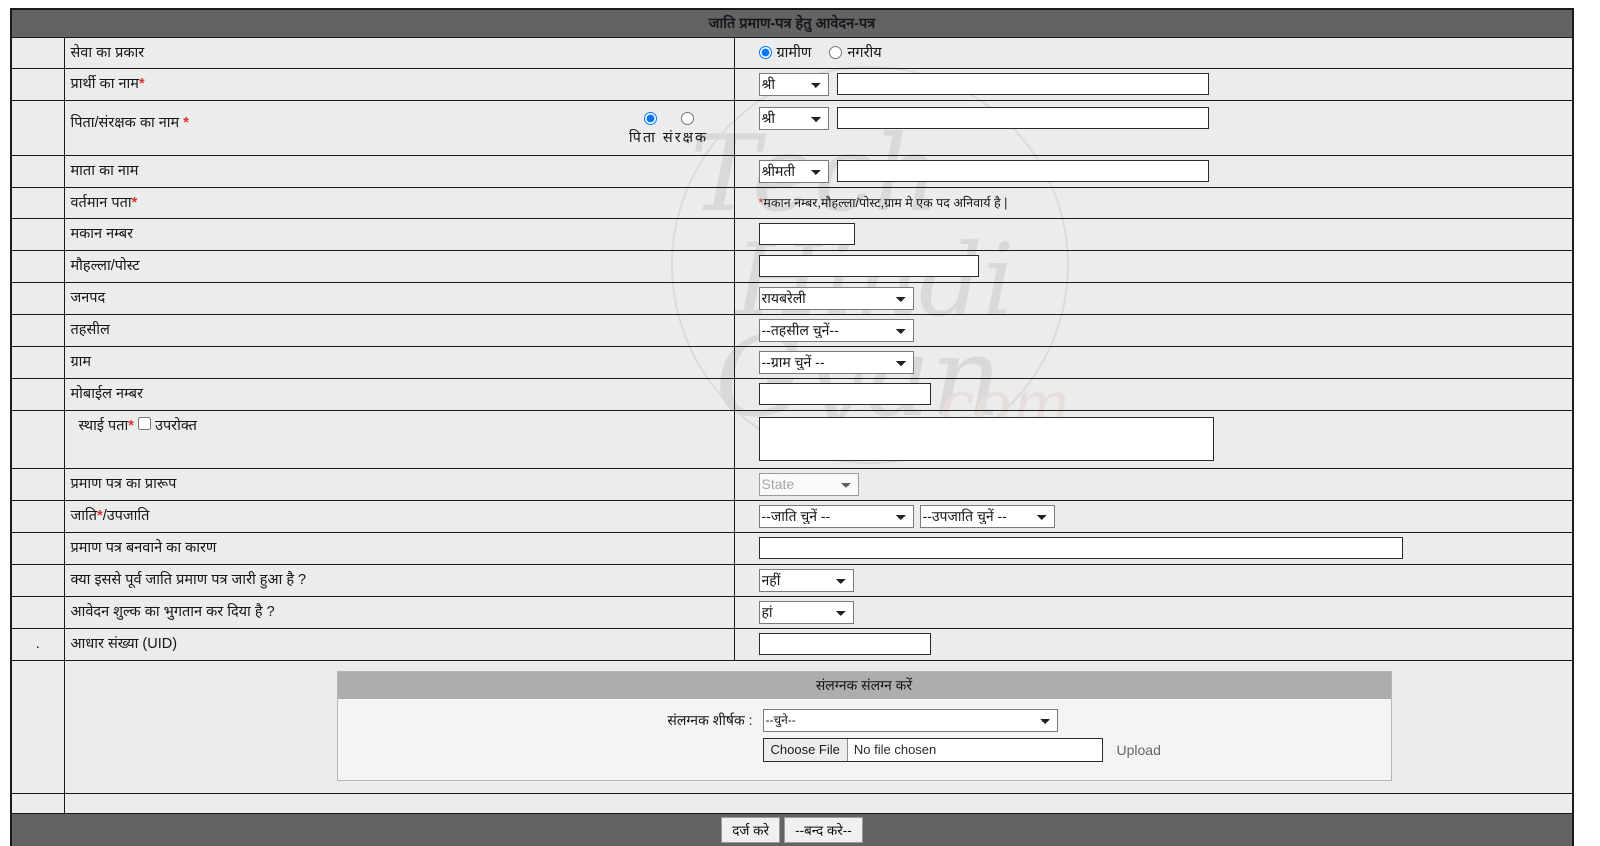 The image size is (1600, 846). Describe the element at coordinates (987, 516) in the screenshot. I see `subcaste-select: --उपजाति चुनें --` at that location.